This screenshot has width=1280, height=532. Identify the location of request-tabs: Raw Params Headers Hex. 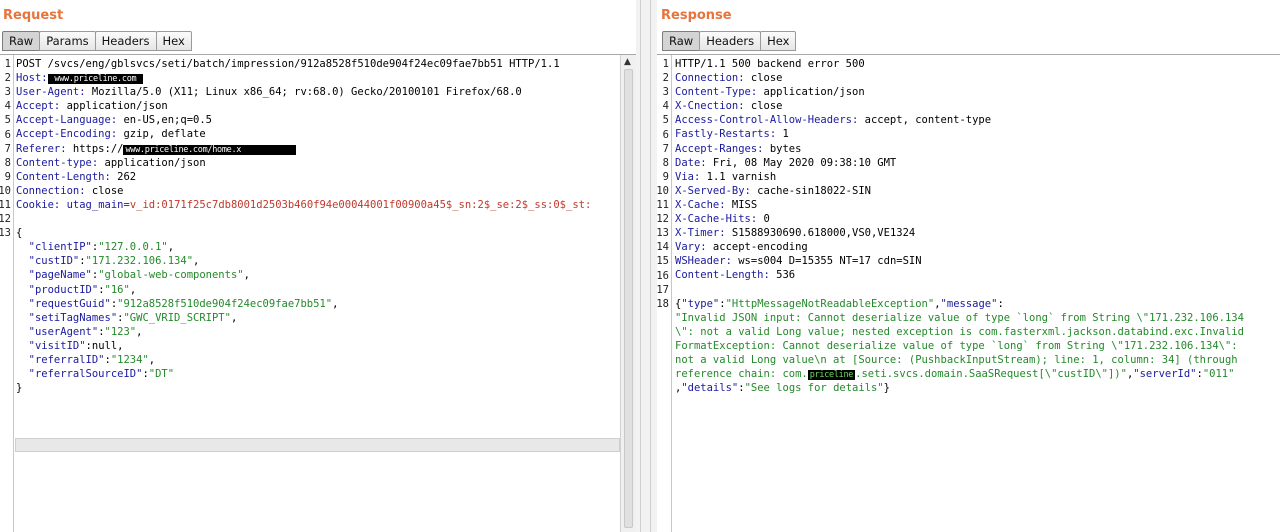
(97, 41).